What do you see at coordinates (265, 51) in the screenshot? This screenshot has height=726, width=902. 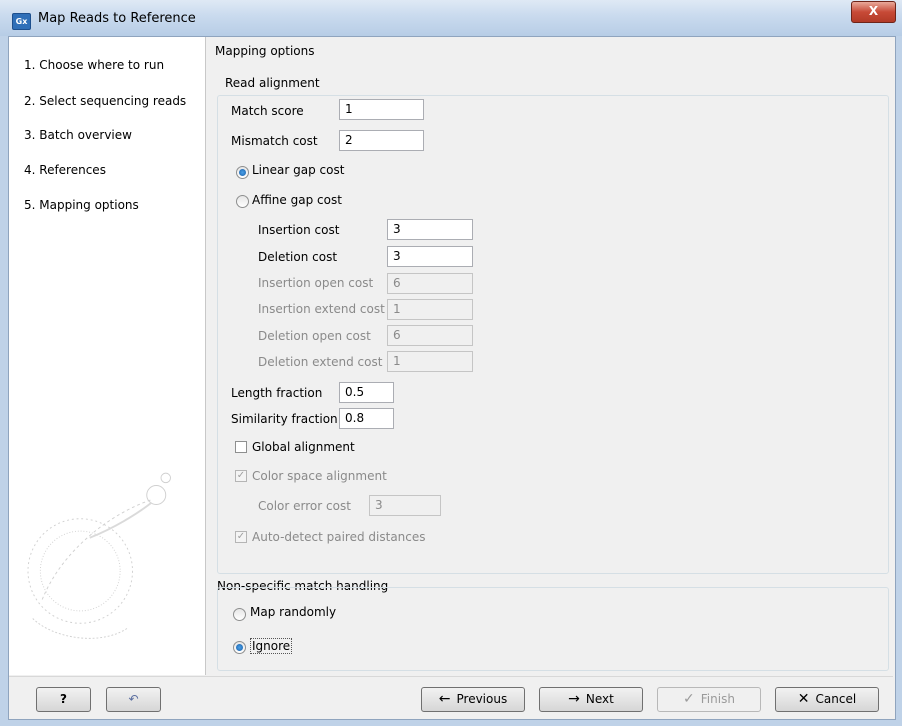 I see `page-heading: Mapping options` at bounding box center [265, 51].